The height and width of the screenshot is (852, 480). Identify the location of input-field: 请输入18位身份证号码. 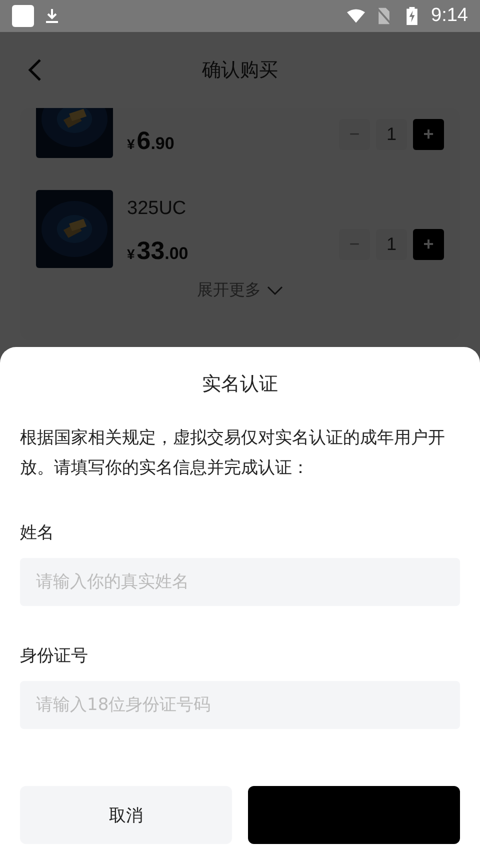
(240, 705).